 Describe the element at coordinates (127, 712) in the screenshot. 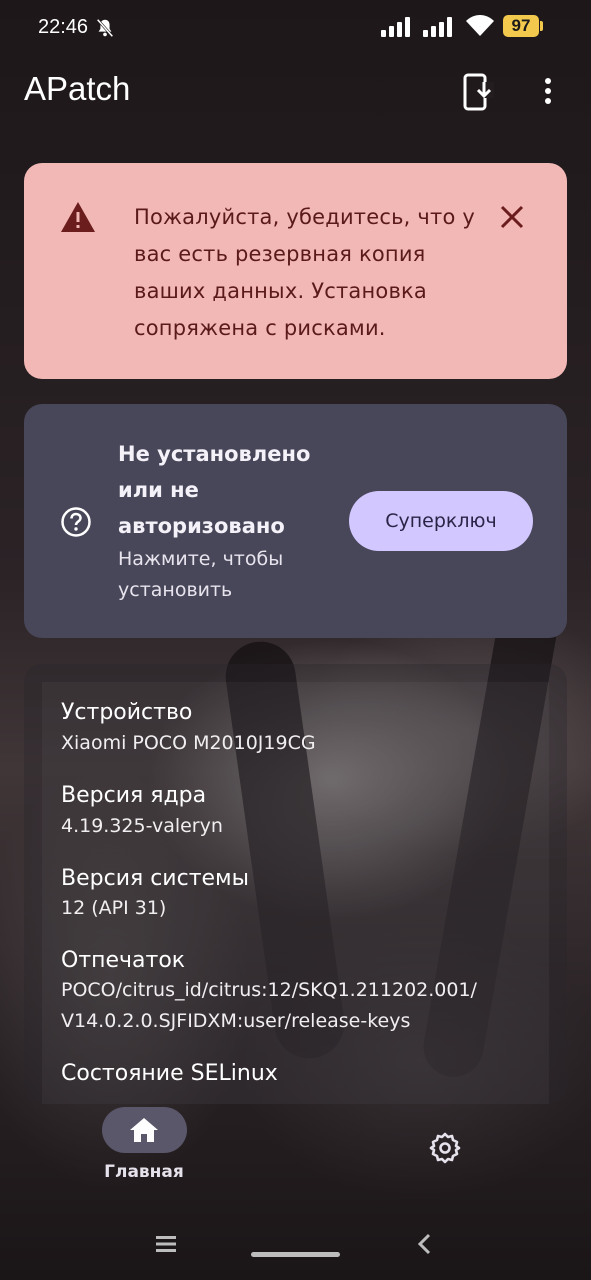

I see `device-label: Устройство` at that location.